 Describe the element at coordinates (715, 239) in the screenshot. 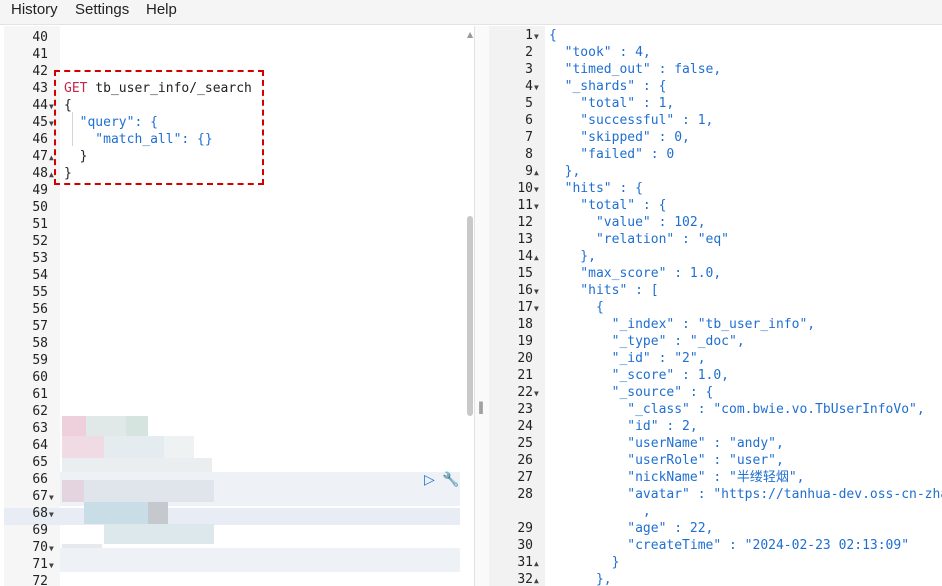

I see `code-line: 13 "relation" : "eq"` at that location.